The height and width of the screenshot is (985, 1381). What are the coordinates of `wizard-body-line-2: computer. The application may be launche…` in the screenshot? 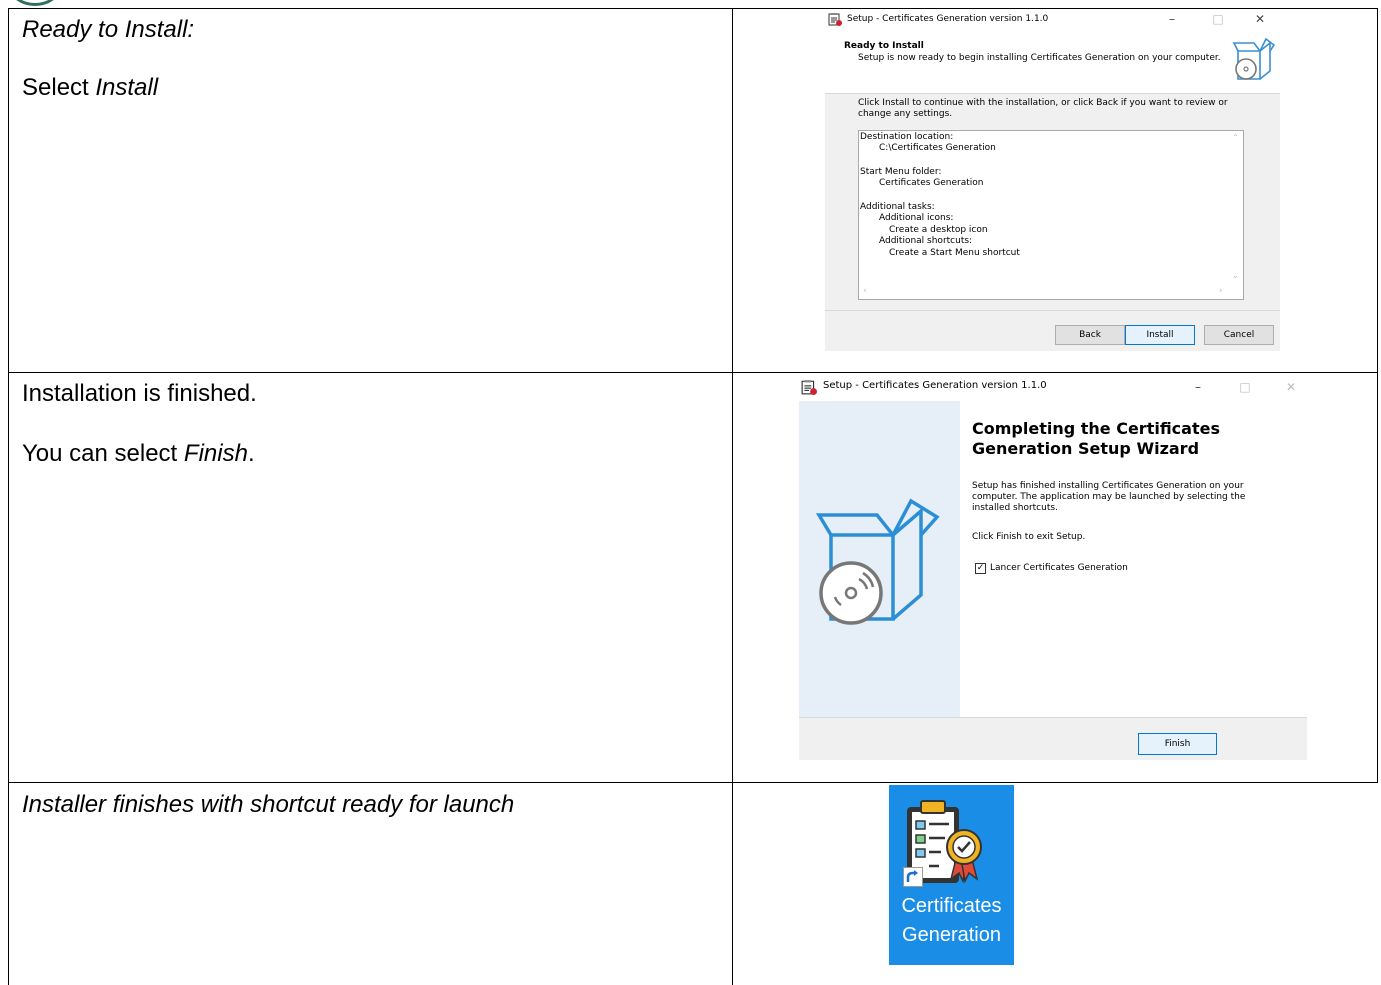 It's located at (1109, 497).